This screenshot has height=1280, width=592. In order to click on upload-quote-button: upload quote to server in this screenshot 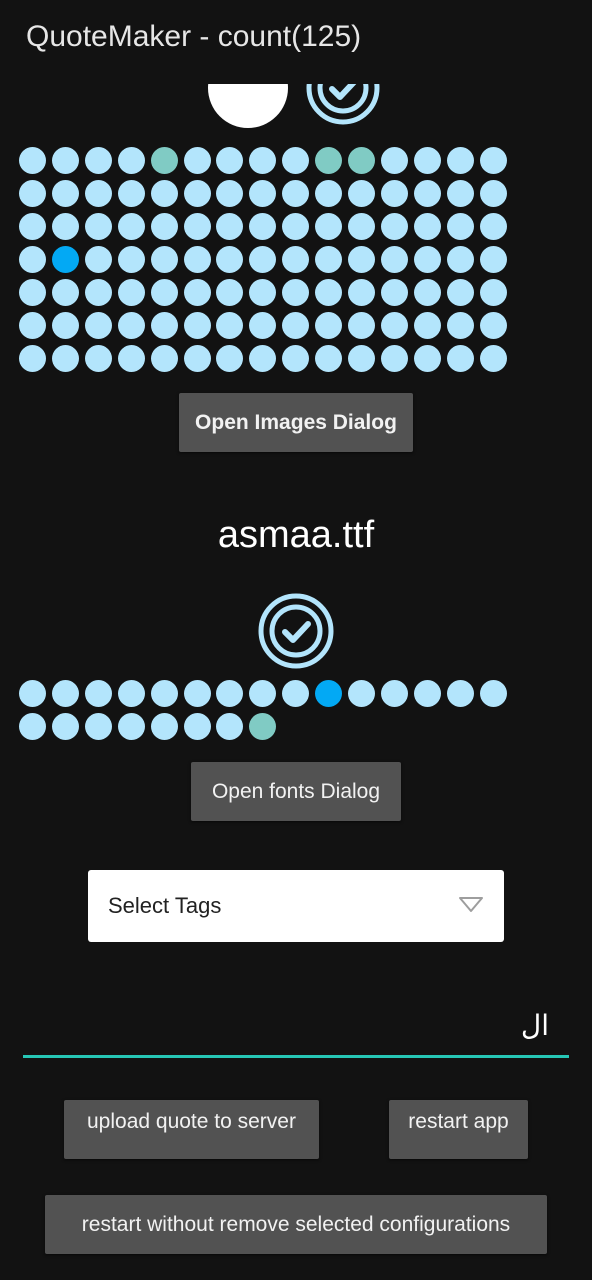, I will do `click(191, 1129)`.